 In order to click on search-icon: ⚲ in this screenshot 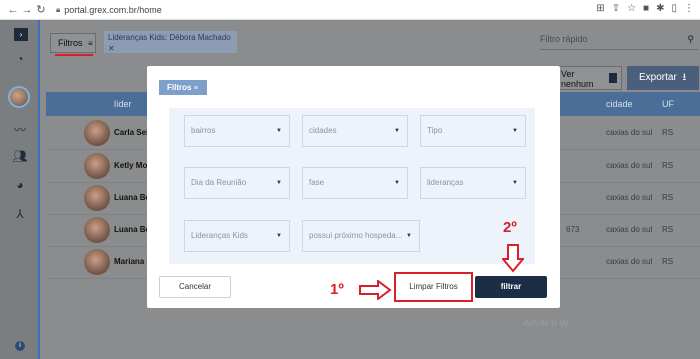, I will do `click(690, 39)`.